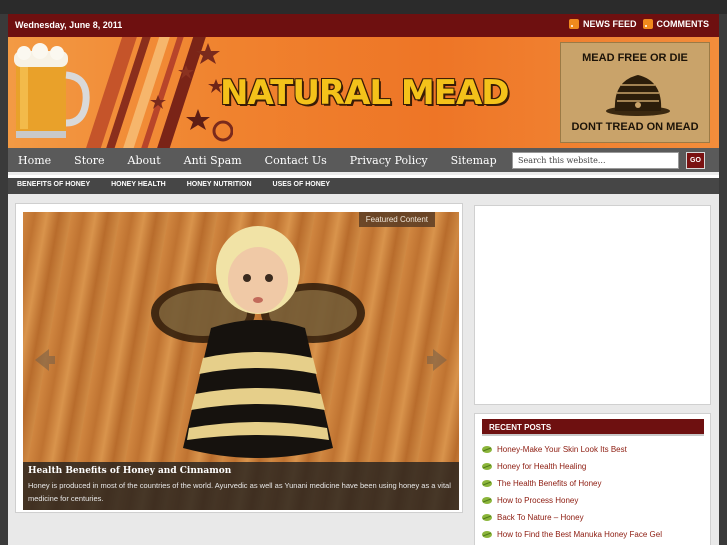  I want to click on nav-item-anti-spam: Anti Spam, so click(213, 160).